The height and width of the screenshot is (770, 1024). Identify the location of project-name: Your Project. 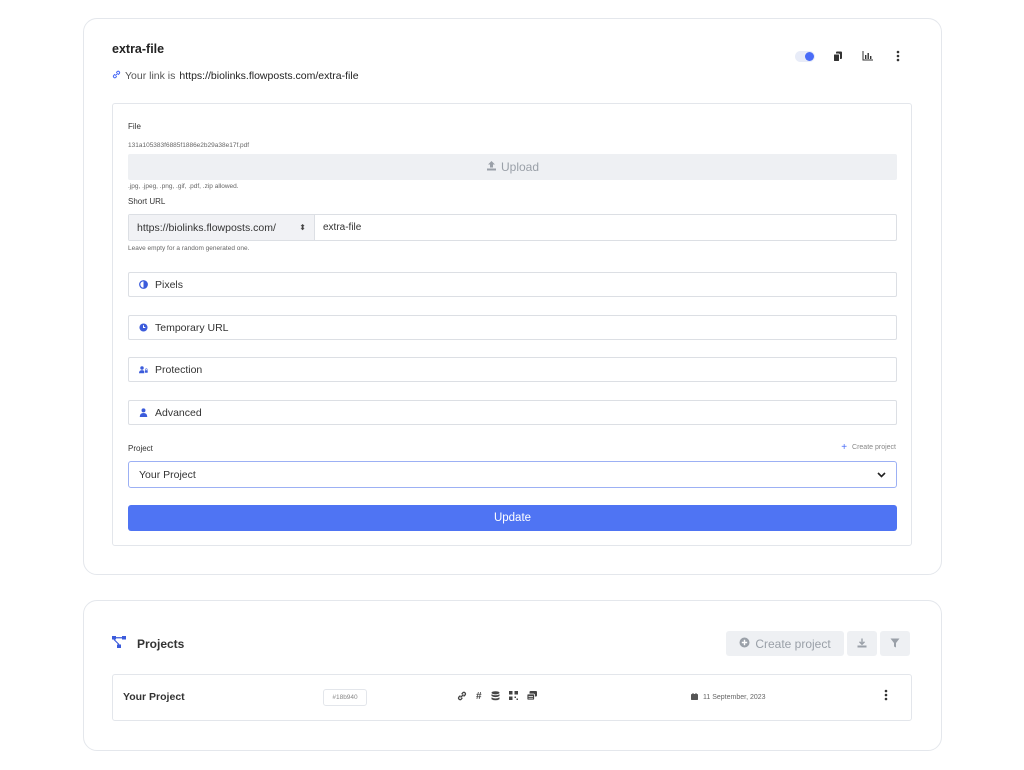
(154, 697).